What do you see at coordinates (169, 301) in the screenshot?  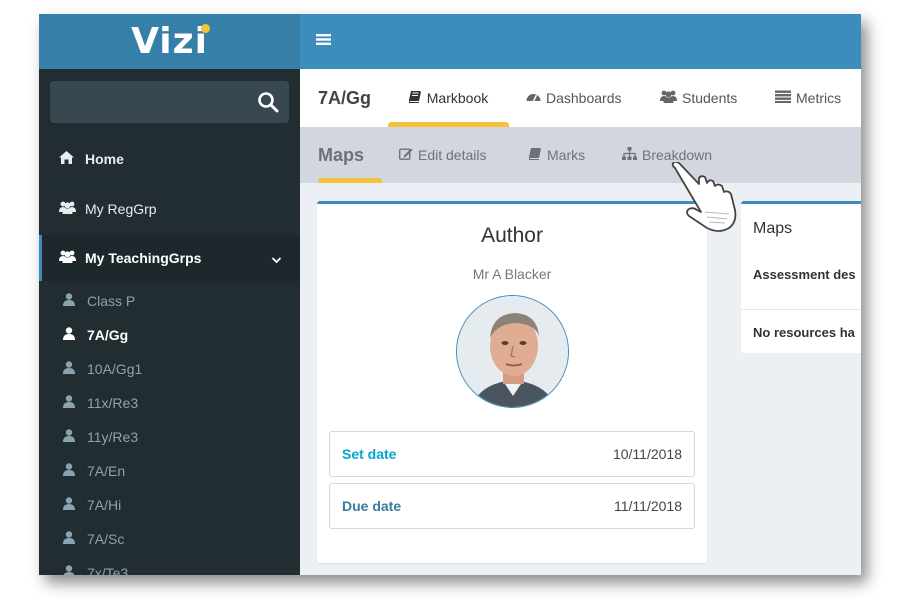 I see `sidebar-subitem-class-p: Class P` at bounding box center [169, 301].